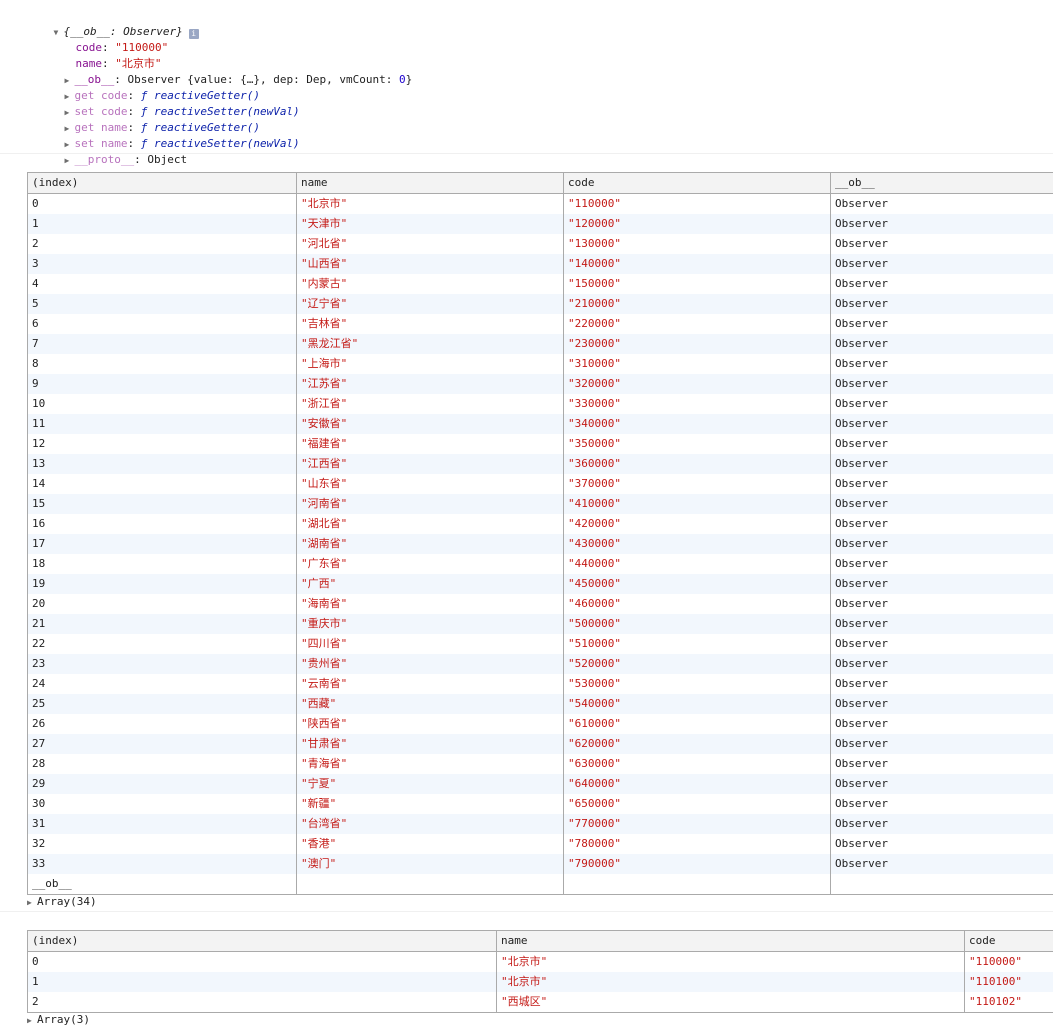 The image size is (1053, 1032). What do you see at coordinates (193, 34) in the screenshot?
I see `info-icon: i` at bounding box center [193, 34].